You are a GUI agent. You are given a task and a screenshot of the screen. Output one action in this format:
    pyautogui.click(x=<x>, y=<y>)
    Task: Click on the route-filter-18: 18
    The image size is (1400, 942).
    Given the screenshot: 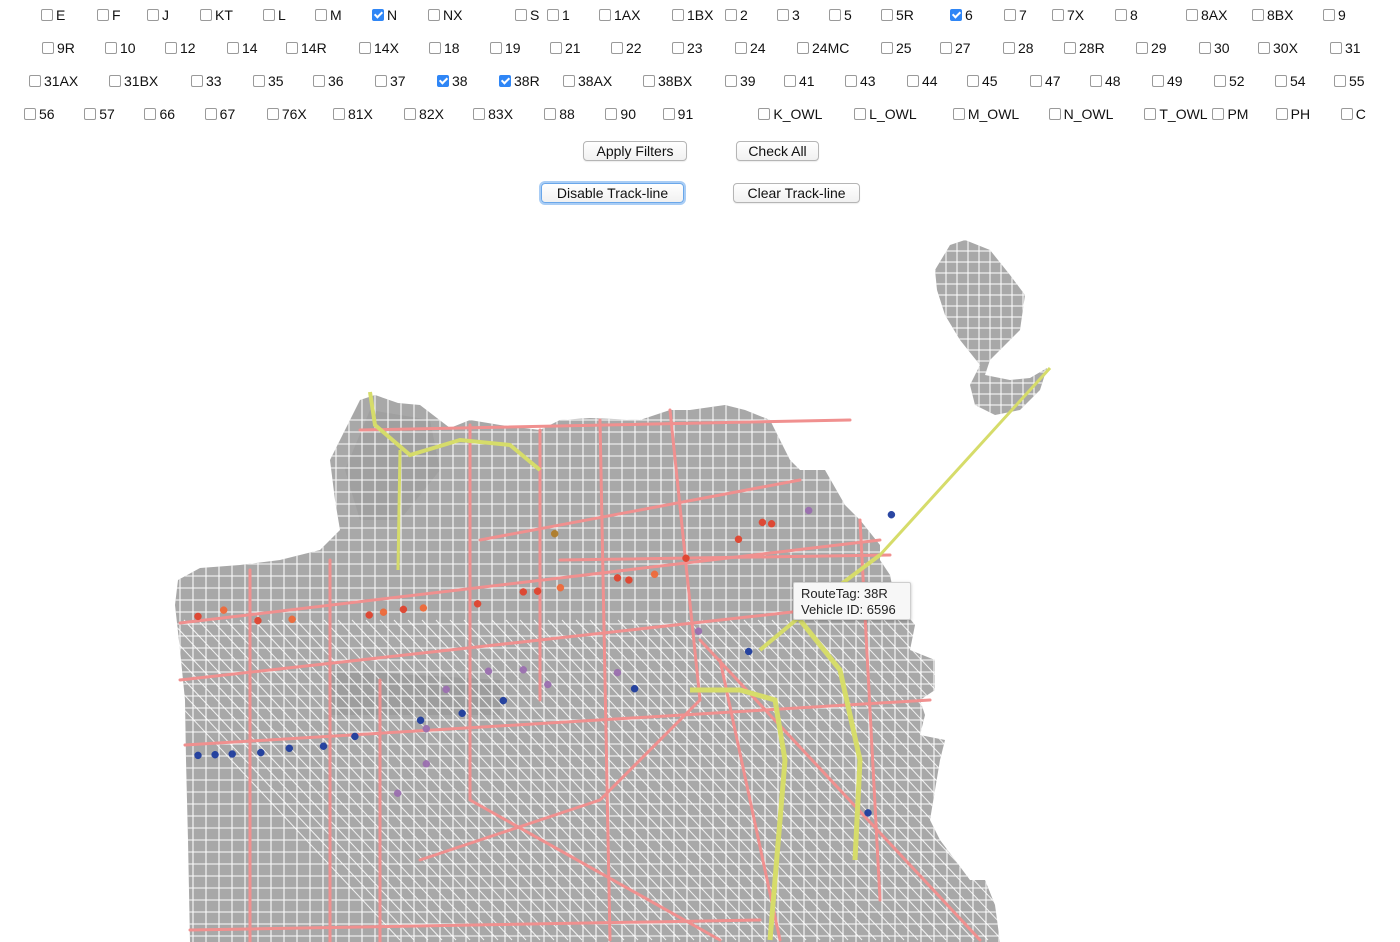 What is the action you would take?
    pyautogui.click(x=459, y=48)
    